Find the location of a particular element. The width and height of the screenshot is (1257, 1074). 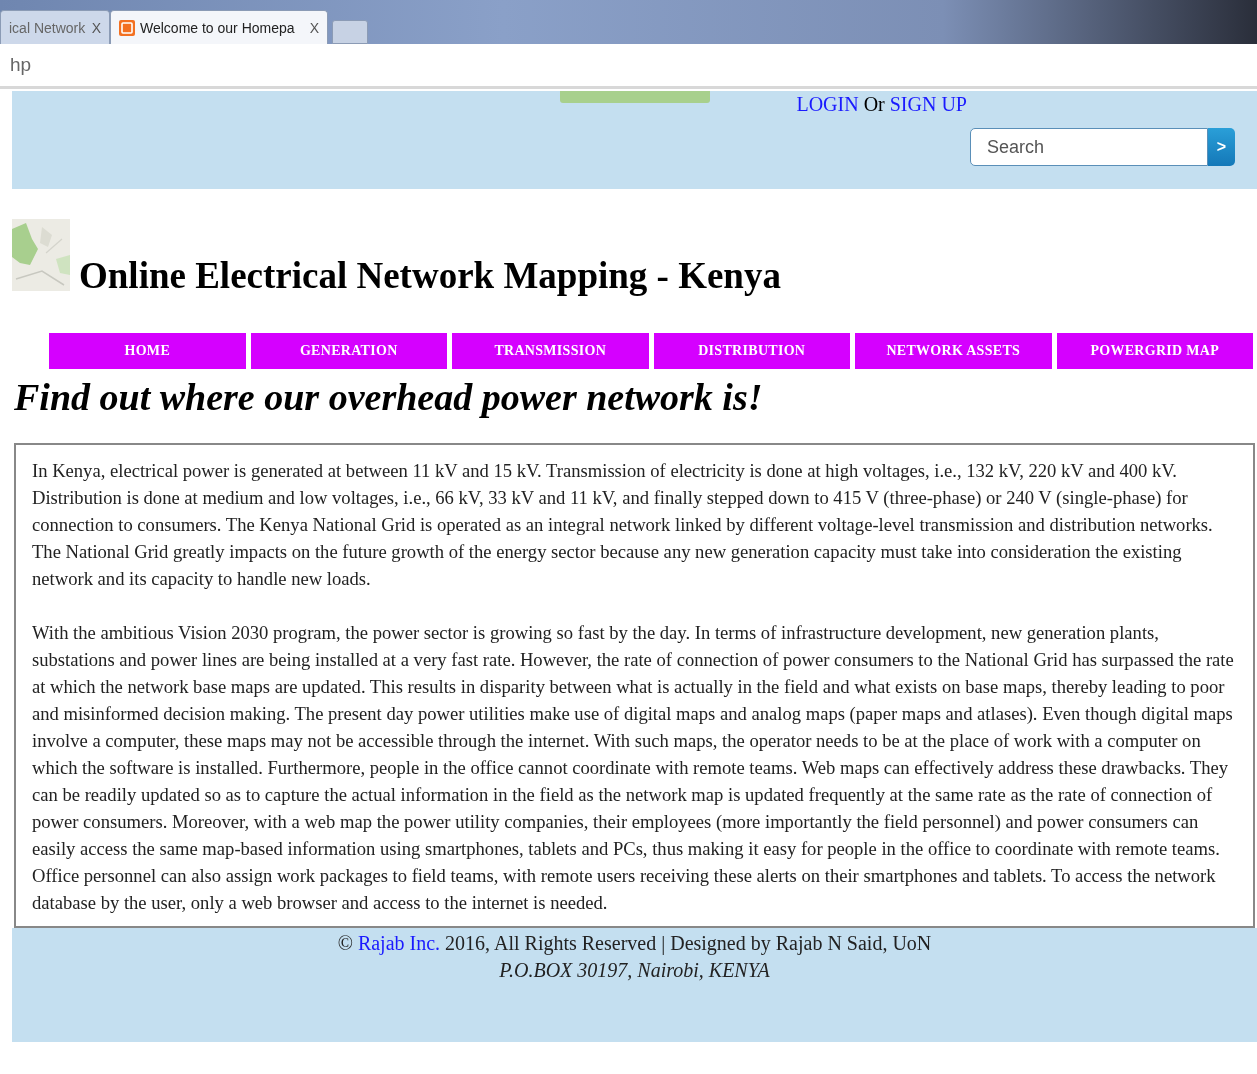

search-button: > is located at coordinates (1221, 147).